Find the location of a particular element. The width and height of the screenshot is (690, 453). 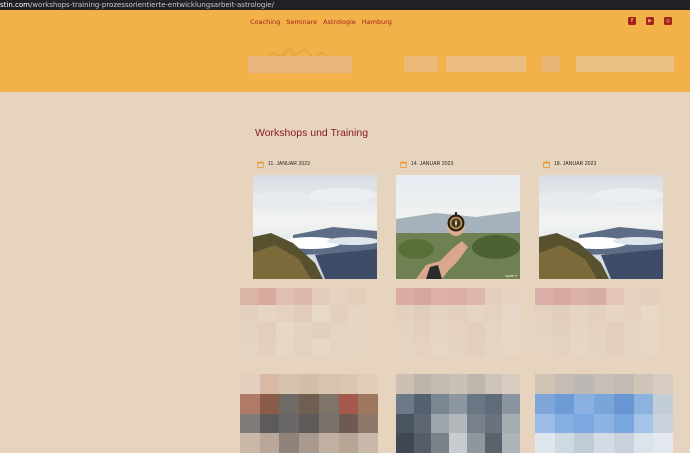

nav-item-coaching: Coaching is located at coordinates (265, 22).